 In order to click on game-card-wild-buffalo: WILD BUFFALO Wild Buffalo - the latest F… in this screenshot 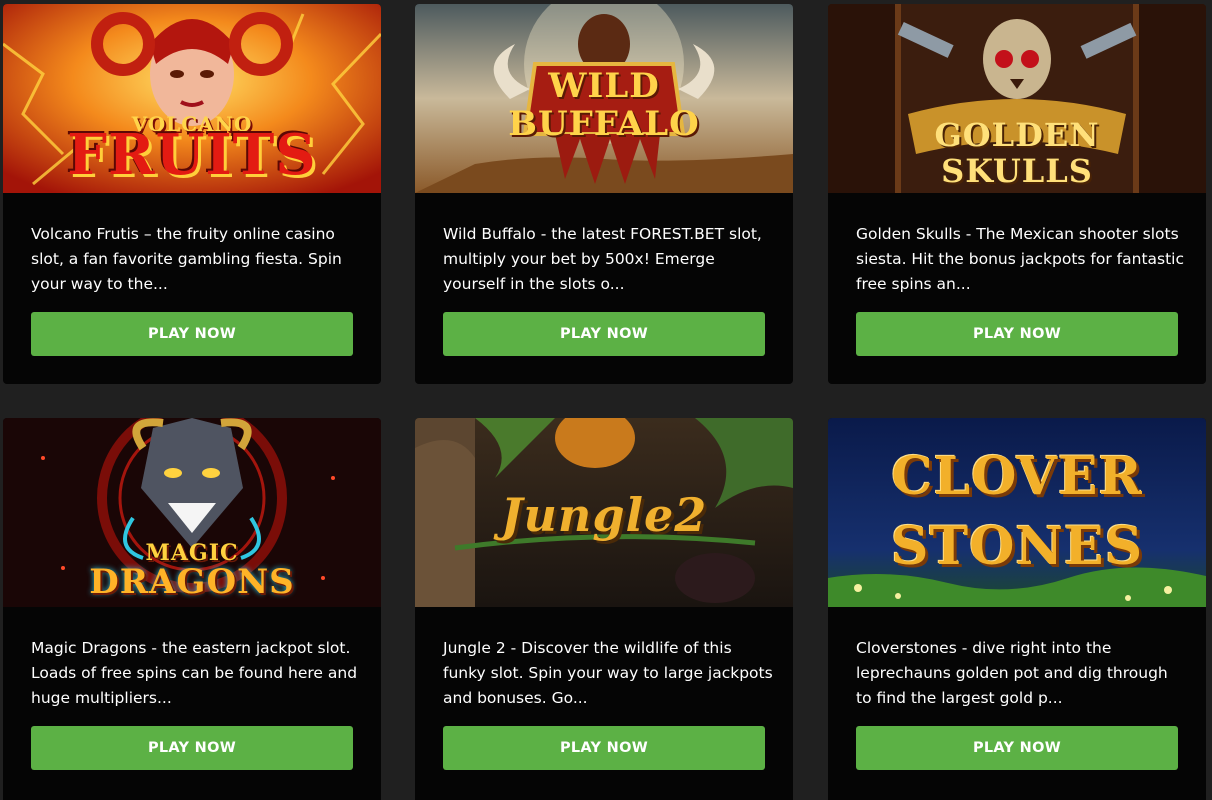, I will do `click(604, 194)`.